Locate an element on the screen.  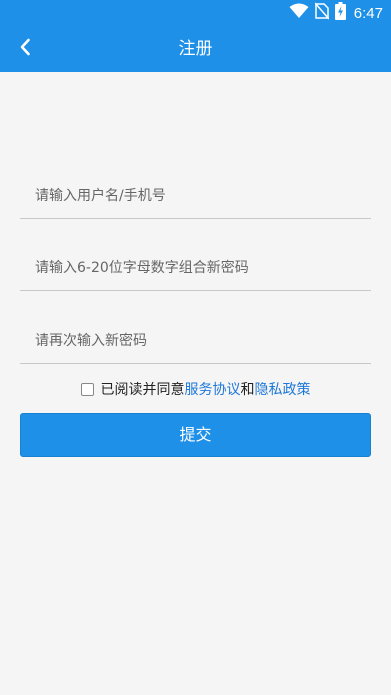
username-field-container is located at coordinates (195, 196).